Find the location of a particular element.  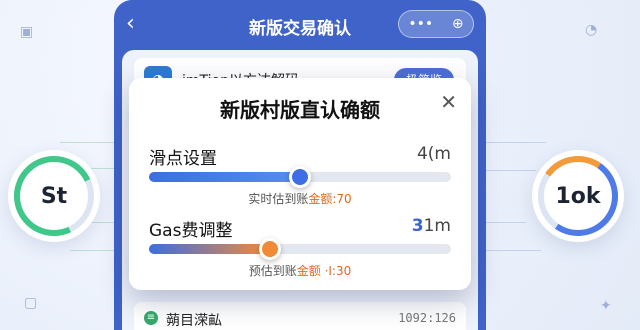

list-item-value: 1092:126 is located at coordinates (427, 318).